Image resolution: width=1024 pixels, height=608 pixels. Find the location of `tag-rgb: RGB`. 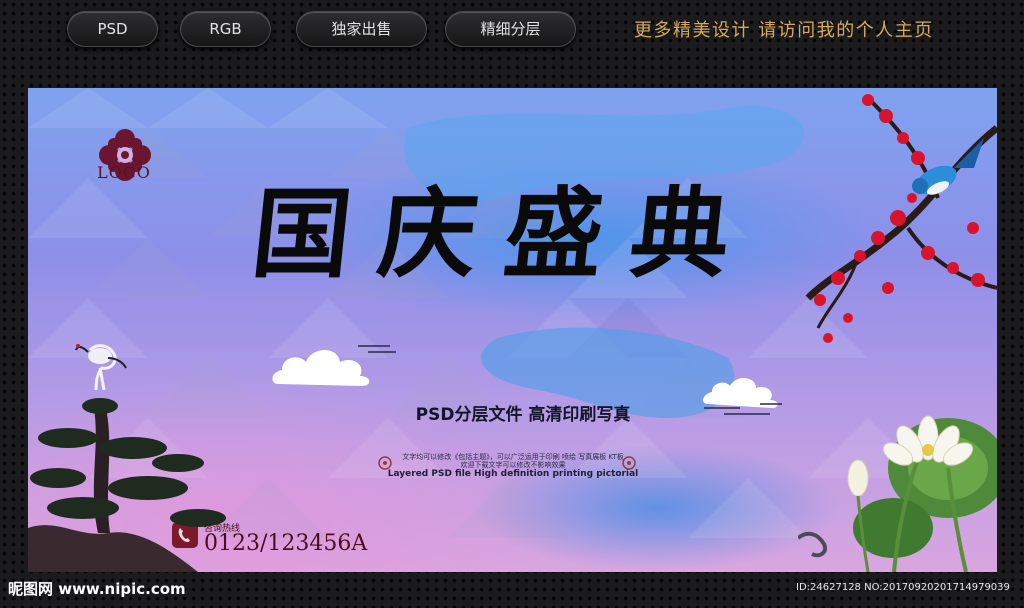

tag-rgb: RGB is located at coordinates (225, 29).